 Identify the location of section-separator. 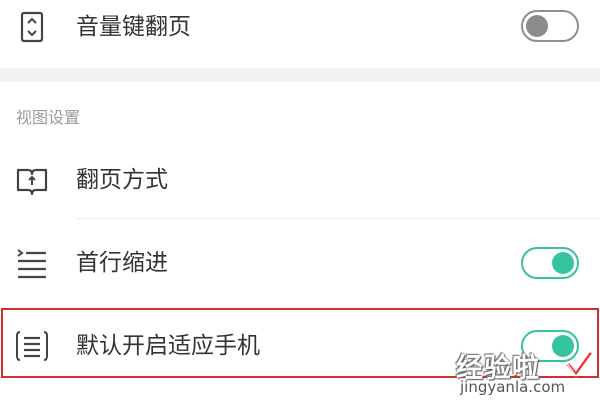
(300, 75).